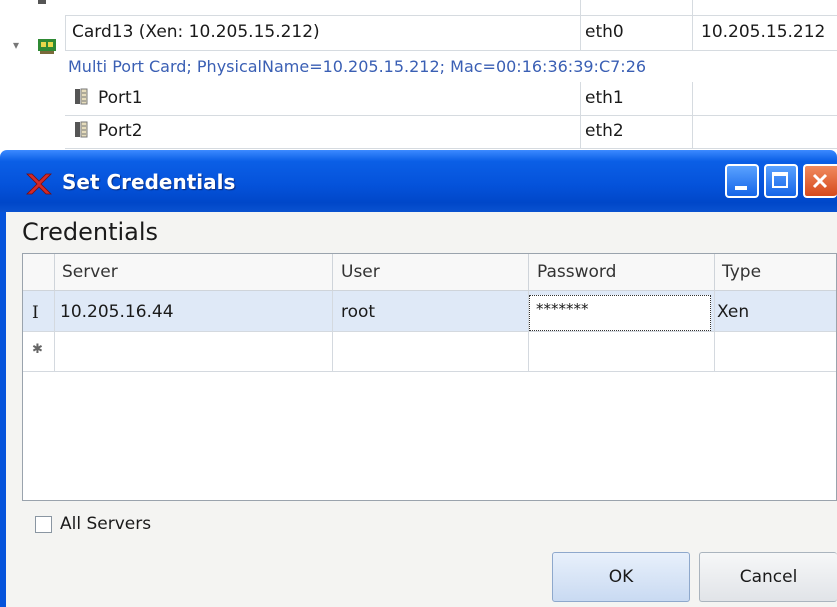 The height and width of the screenshot is (607, 837). I want to click on maximize-button, so click(781, 181).